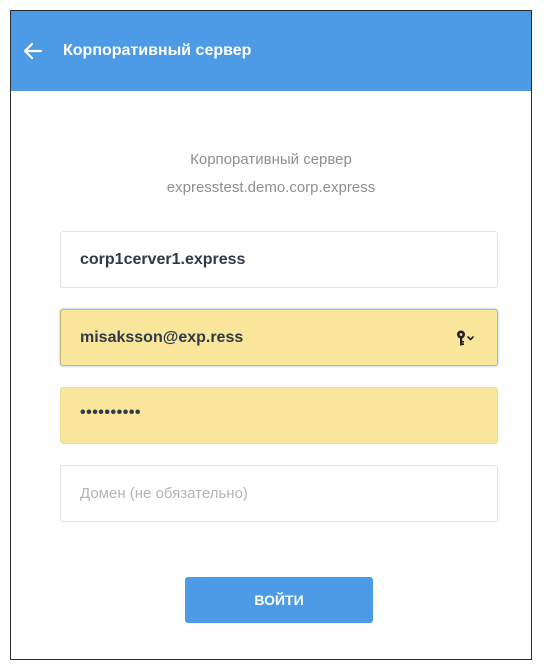  Describe the element at coordinates (164, 493) in the screenshot. I see `domain-field-placeholder: Домен (не обязательно)` at that location.